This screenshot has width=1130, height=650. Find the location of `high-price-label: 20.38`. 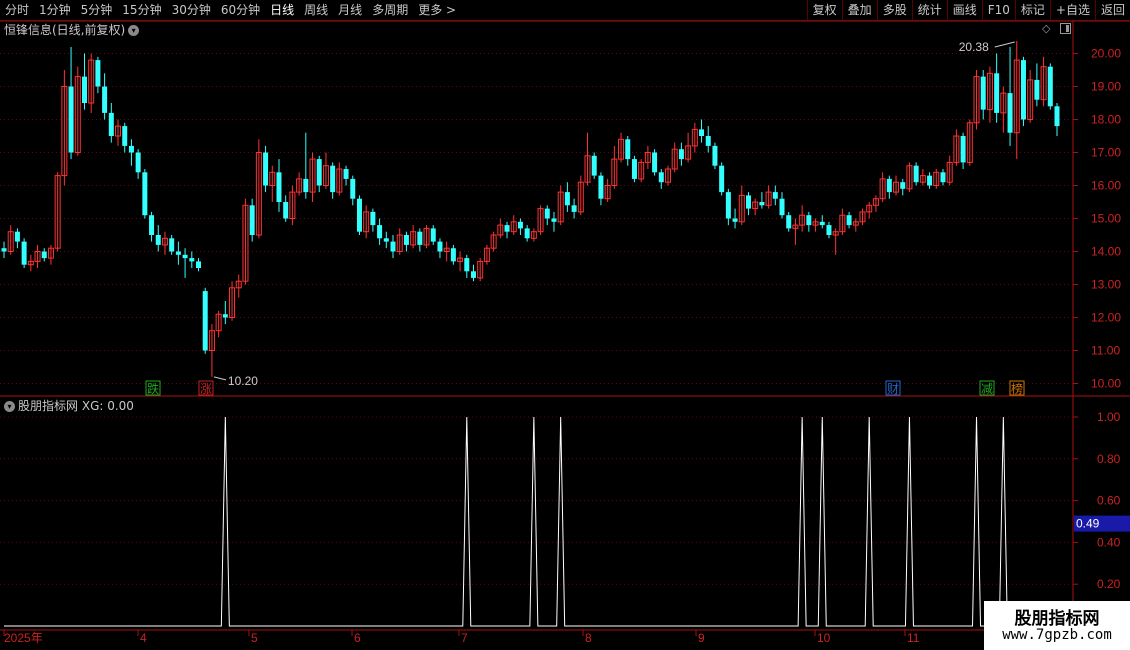

high-price-label: 20.38 is located at coordinates (974, 47).